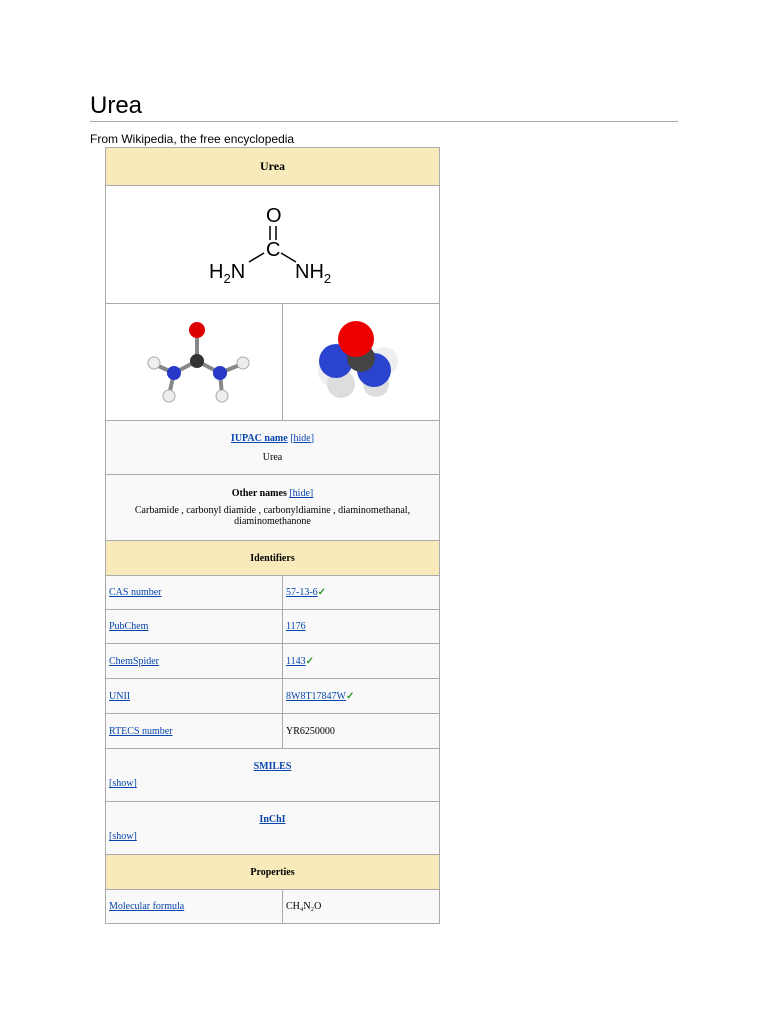  What do you see at coordinates (274, 216) in the screenshot?
I see `svg-text: O` at bounding box center [274, 216].